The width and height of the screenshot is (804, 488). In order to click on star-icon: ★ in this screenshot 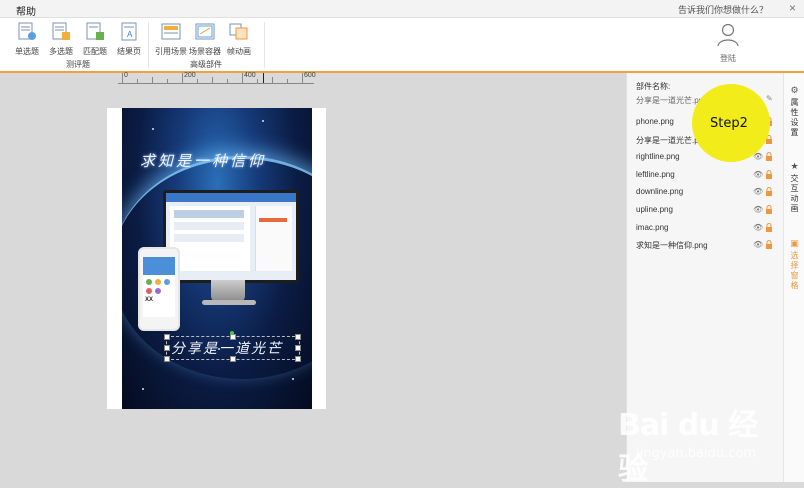, I will do `click(794, 166)`.